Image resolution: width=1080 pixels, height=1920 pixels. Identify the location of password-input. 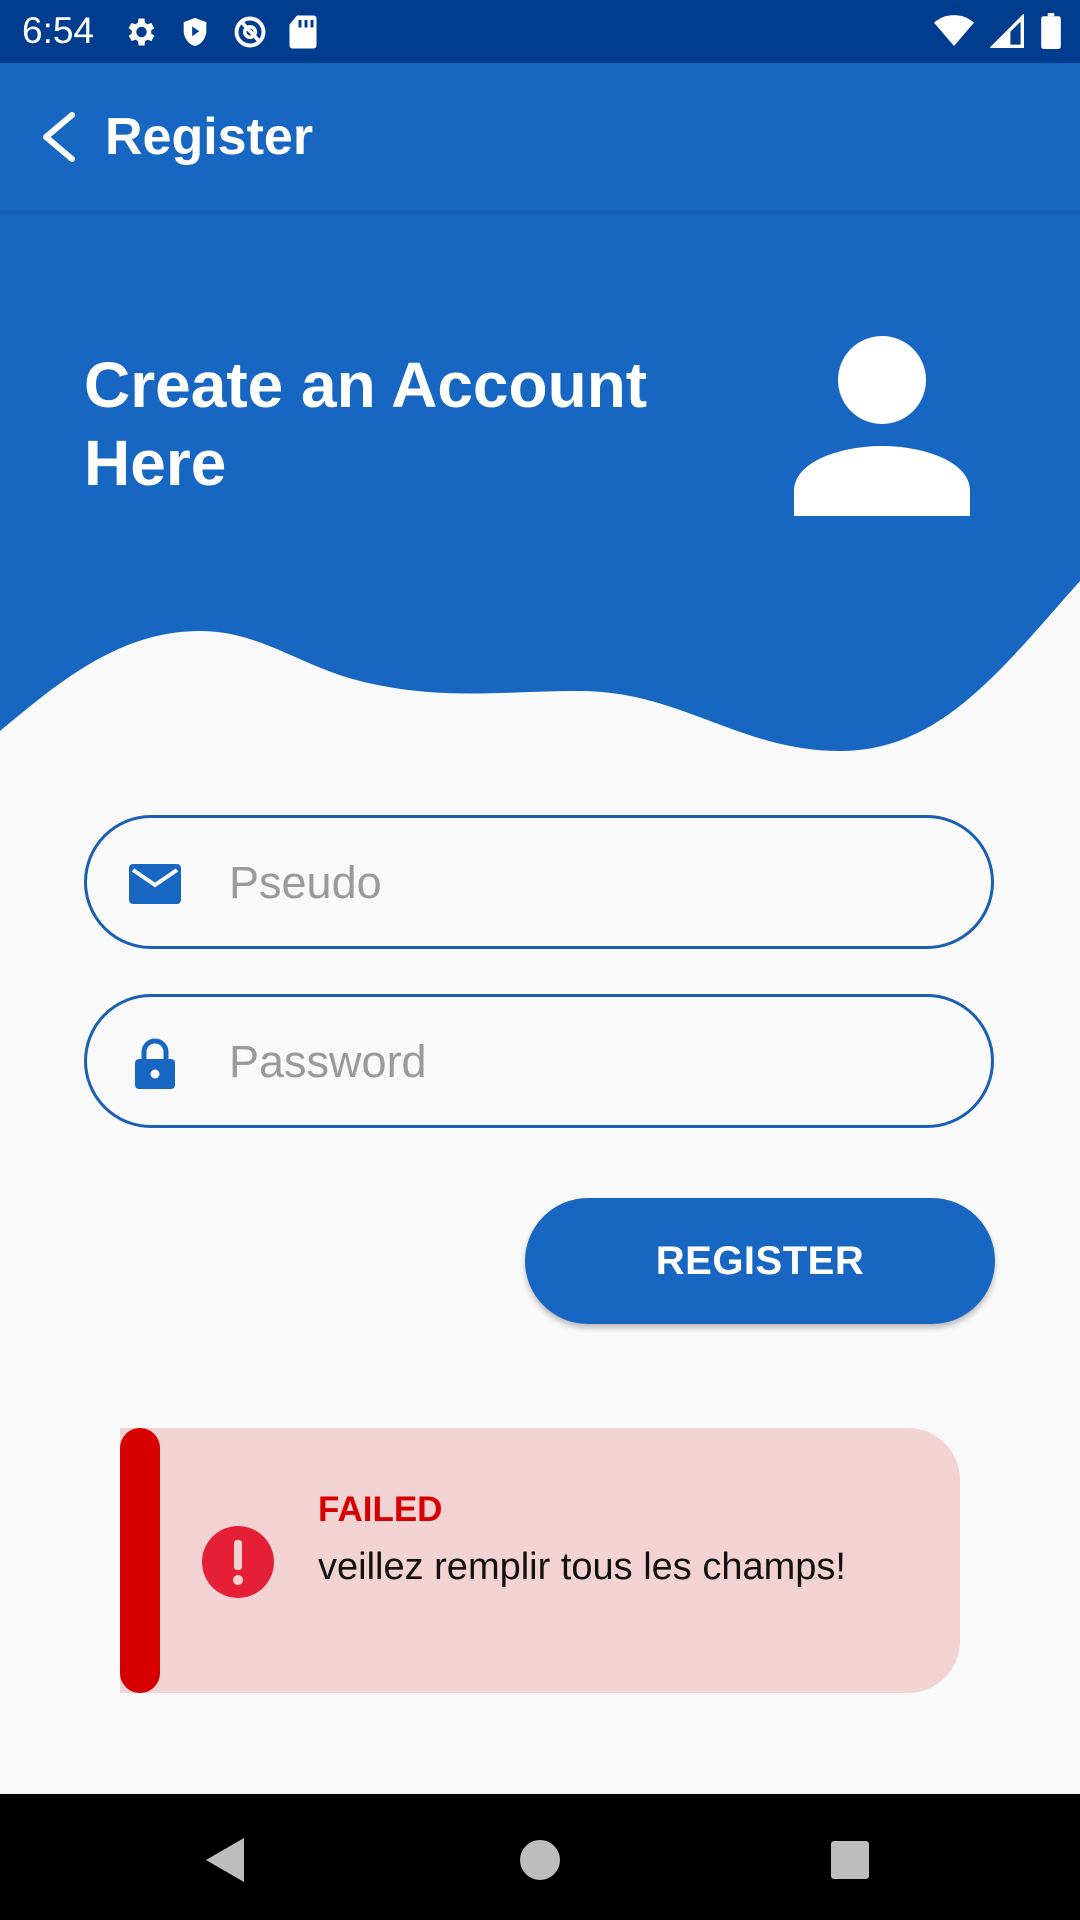
(589, 1062).